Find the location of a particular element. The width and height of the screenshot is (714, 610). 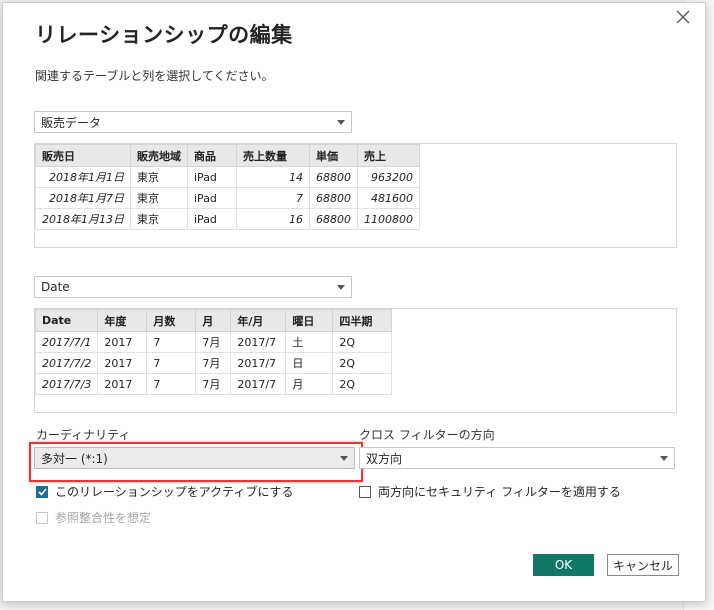

table-cell: 土 is located at coordinates (309, 342).